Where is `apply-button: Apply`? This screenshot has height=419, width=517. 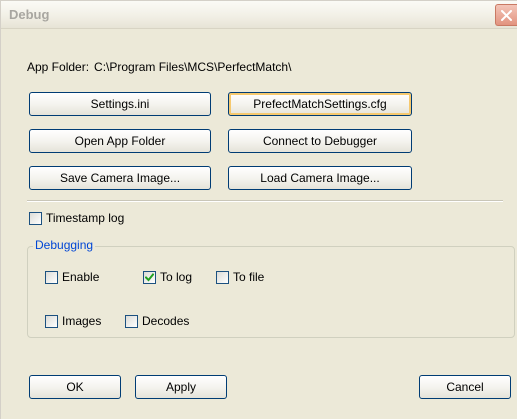 apply-button: Apply is located at coordinates (181, 387).